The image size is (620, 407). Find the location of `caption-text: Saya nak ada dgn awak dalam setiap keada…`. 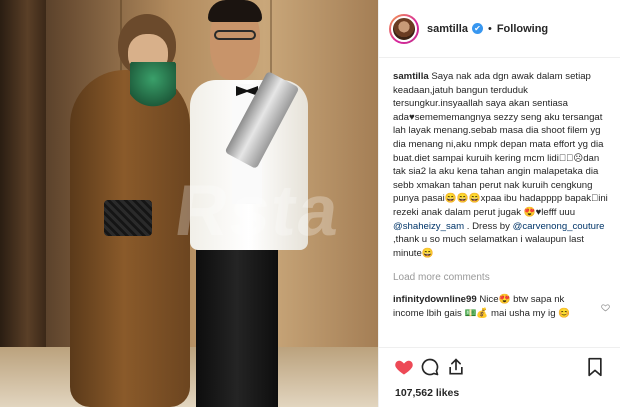

caption-text: Saya nak ada dgn awak dalam setiap keada… is located at coordinates (500, 144).